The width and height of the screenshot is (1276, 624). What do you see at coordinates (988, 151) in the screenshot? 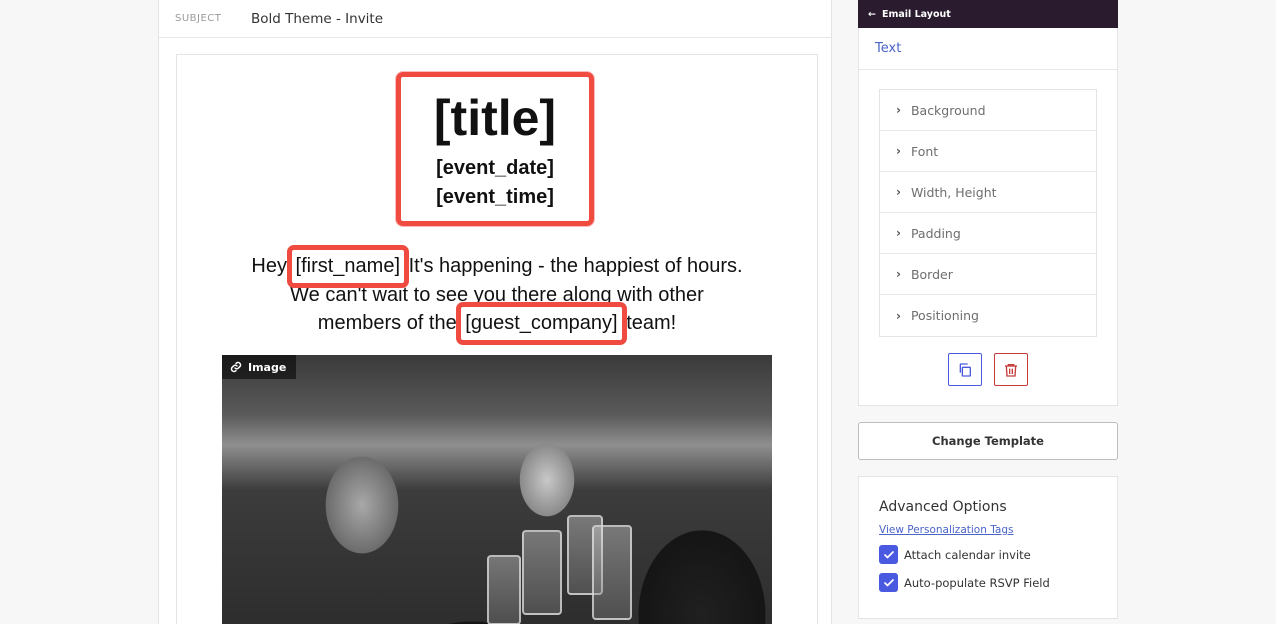
I see `property-font: › Font` at bounding box center [988, 151].